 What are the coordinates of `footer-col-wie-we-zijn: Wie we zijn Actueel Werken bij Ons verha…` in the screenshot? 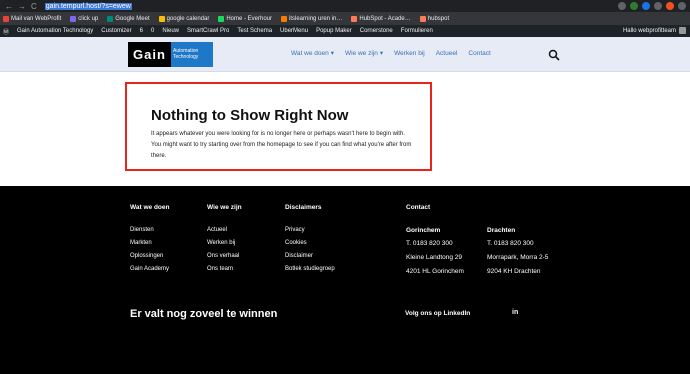 It's located at (224, 241).